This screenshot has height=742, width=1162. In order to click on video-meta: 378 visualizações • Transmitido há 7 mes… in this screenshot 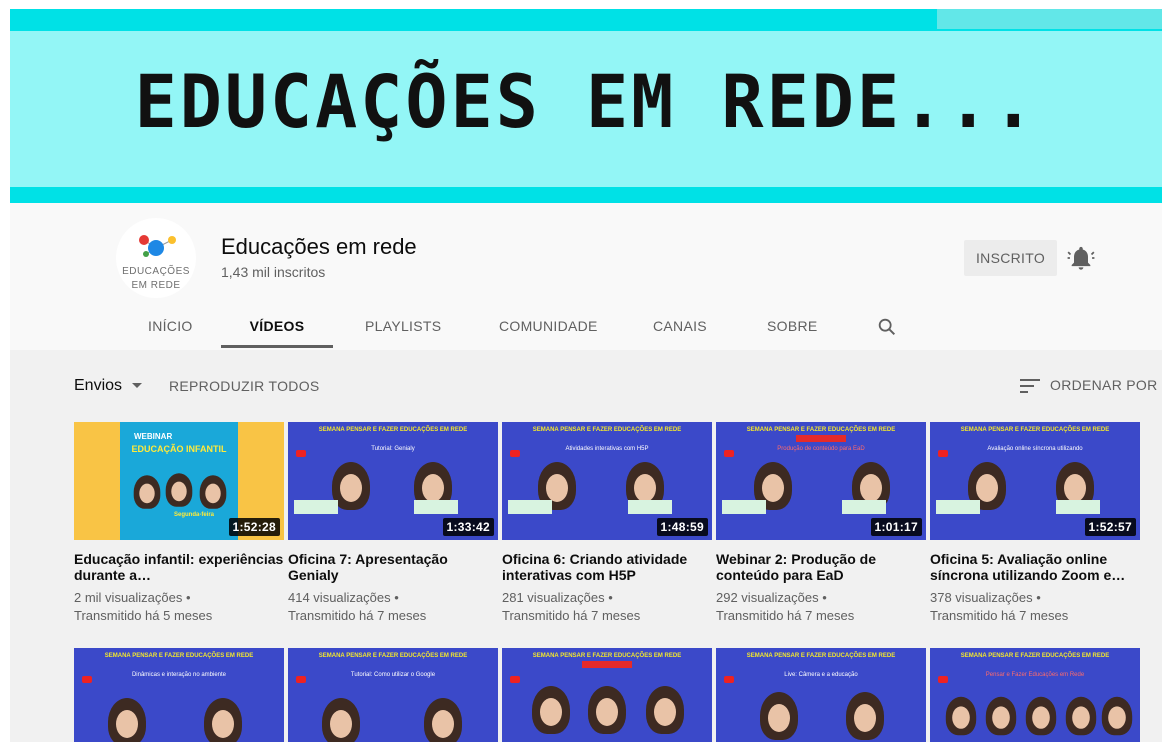, I will do `click(1035, 607)`.